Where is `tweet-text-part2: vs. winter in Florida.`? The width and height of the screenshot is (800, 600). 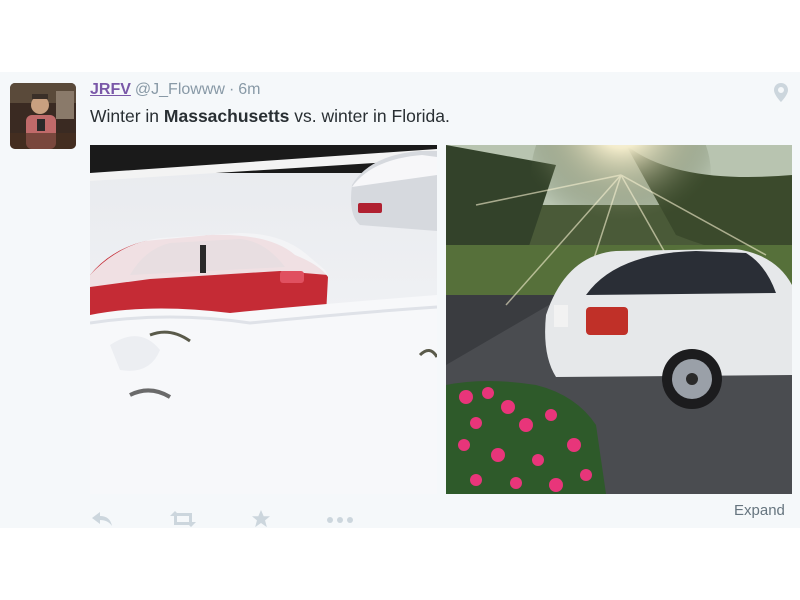
tweet-text-part2: vs. winter in Florida. is located at coordinates (369, 116).